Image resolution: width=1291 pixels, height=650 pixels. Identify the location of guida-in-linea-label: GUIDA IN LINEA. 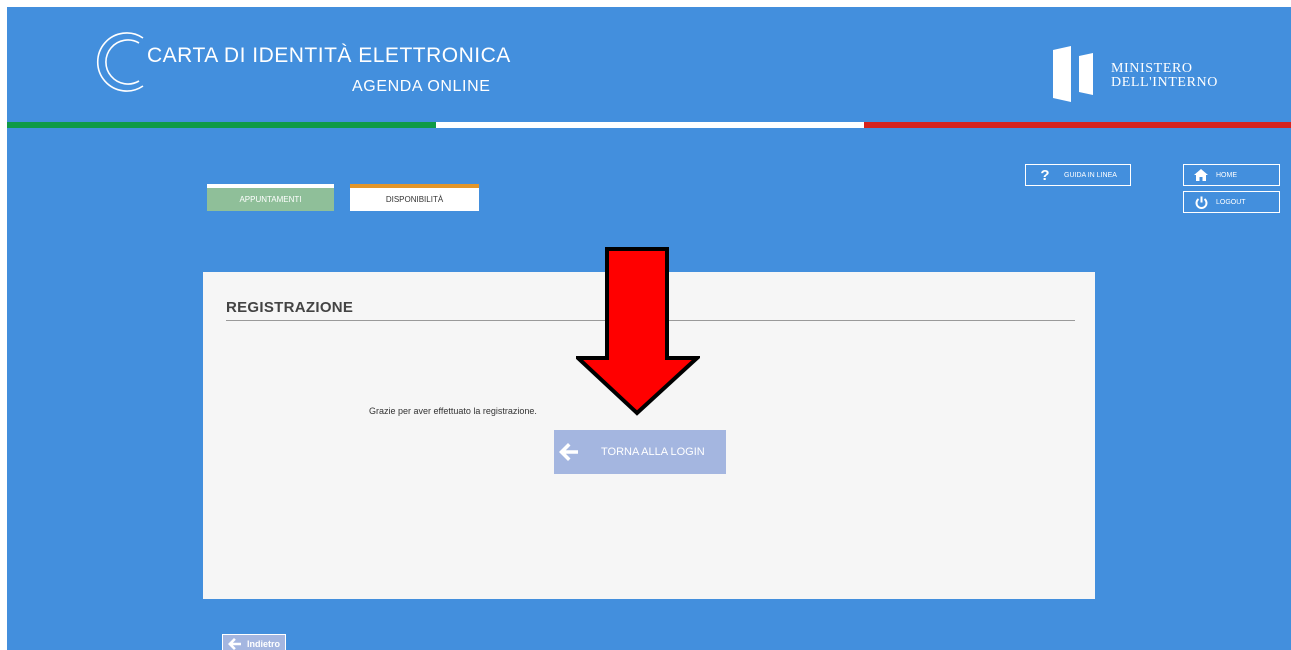
(1090, 175).